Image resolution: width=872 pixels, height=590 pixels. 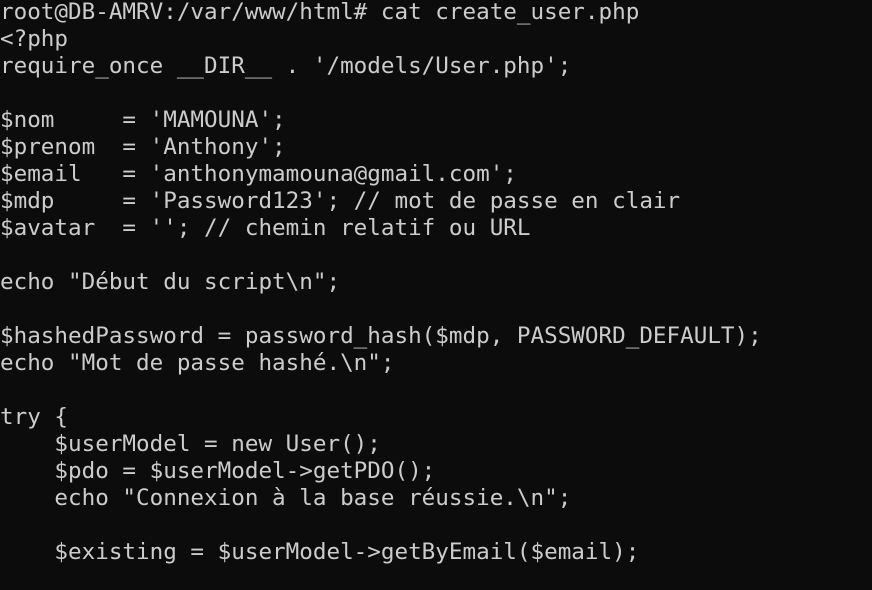 What do you see at coordinates (170, 282) in the screenshot?
I see `code-line: echo "Début du script\n";` at bounding box center [170, 282].